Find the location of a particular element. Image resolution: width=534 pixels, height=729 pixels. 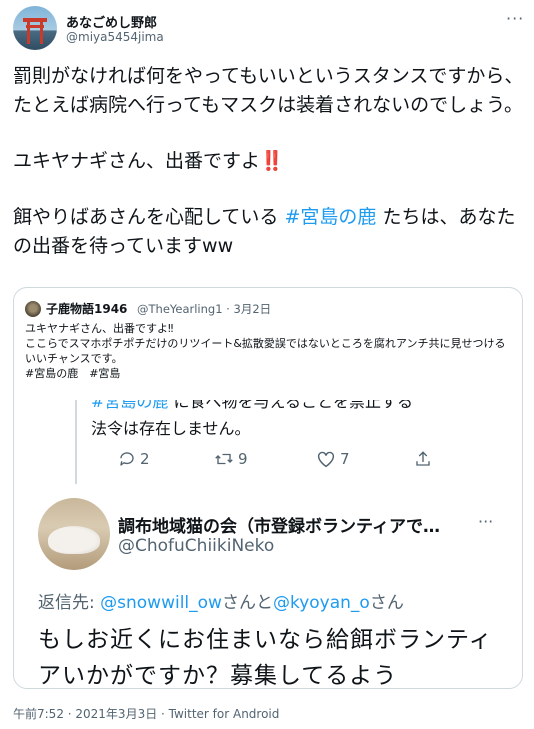

reply-count: 2 is located at coordinates (145, 459).